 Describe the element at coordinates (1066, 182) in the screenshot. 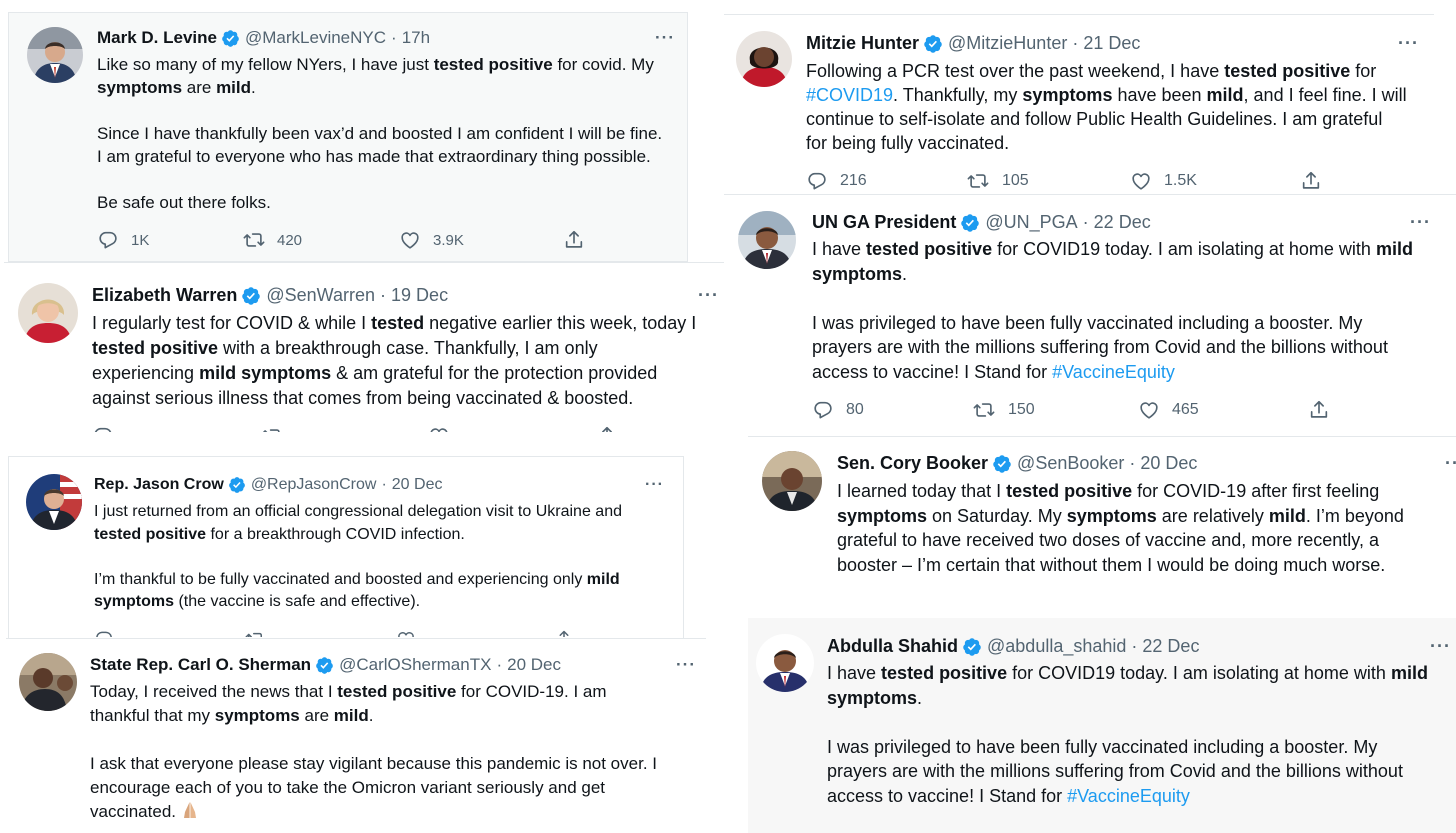

I see `action-bar: 216 105 1.5K` at that location.